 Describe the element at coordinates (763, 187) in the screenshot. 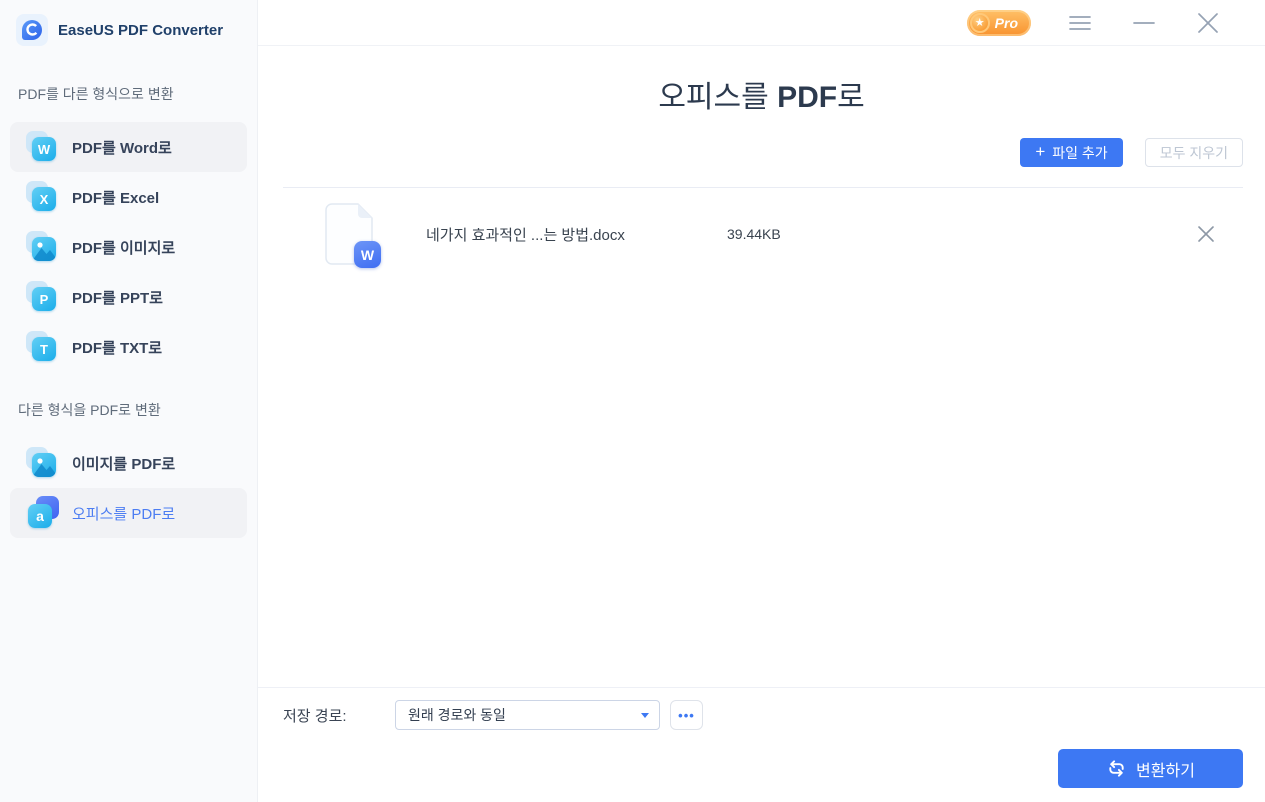

I see `file-list-divider` at that location.